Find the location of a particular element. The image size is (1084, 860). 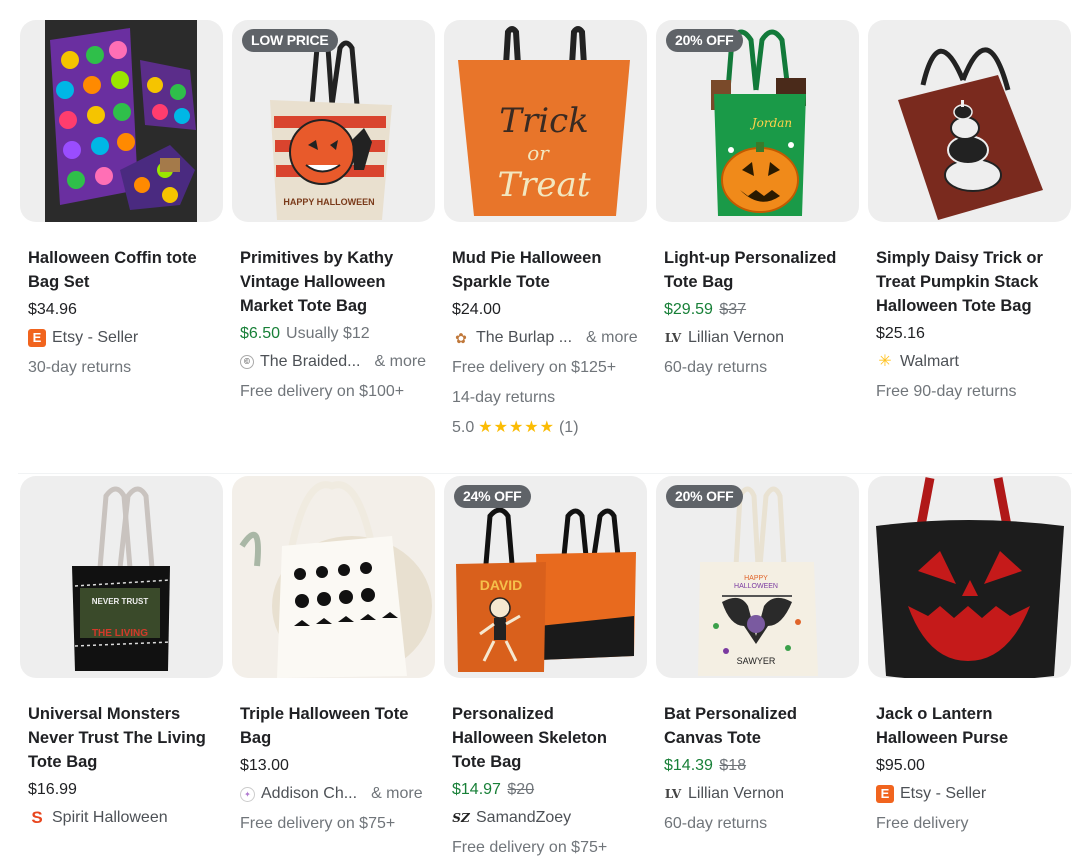

merchant: ✦ Addison Ch... & more is located at coordinates (337, 794).